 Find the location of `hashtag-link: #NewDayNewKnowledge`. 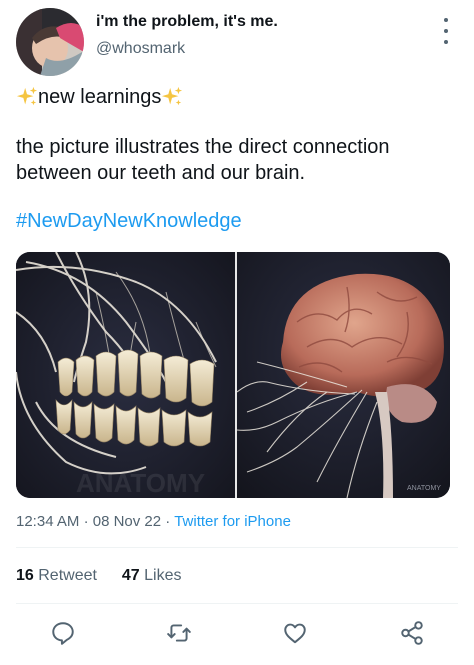

hashtag-link: #NewDayNewKnowledge is located at coordinates (236, 221).